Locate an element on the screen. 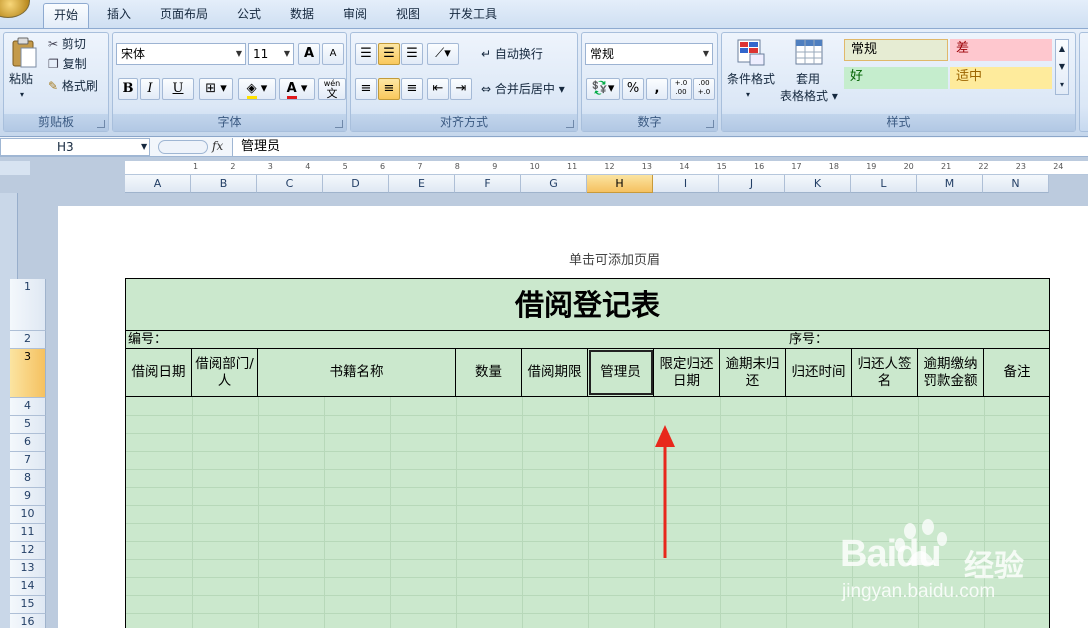  column-header-k: K is located at coordinates (818, 184).